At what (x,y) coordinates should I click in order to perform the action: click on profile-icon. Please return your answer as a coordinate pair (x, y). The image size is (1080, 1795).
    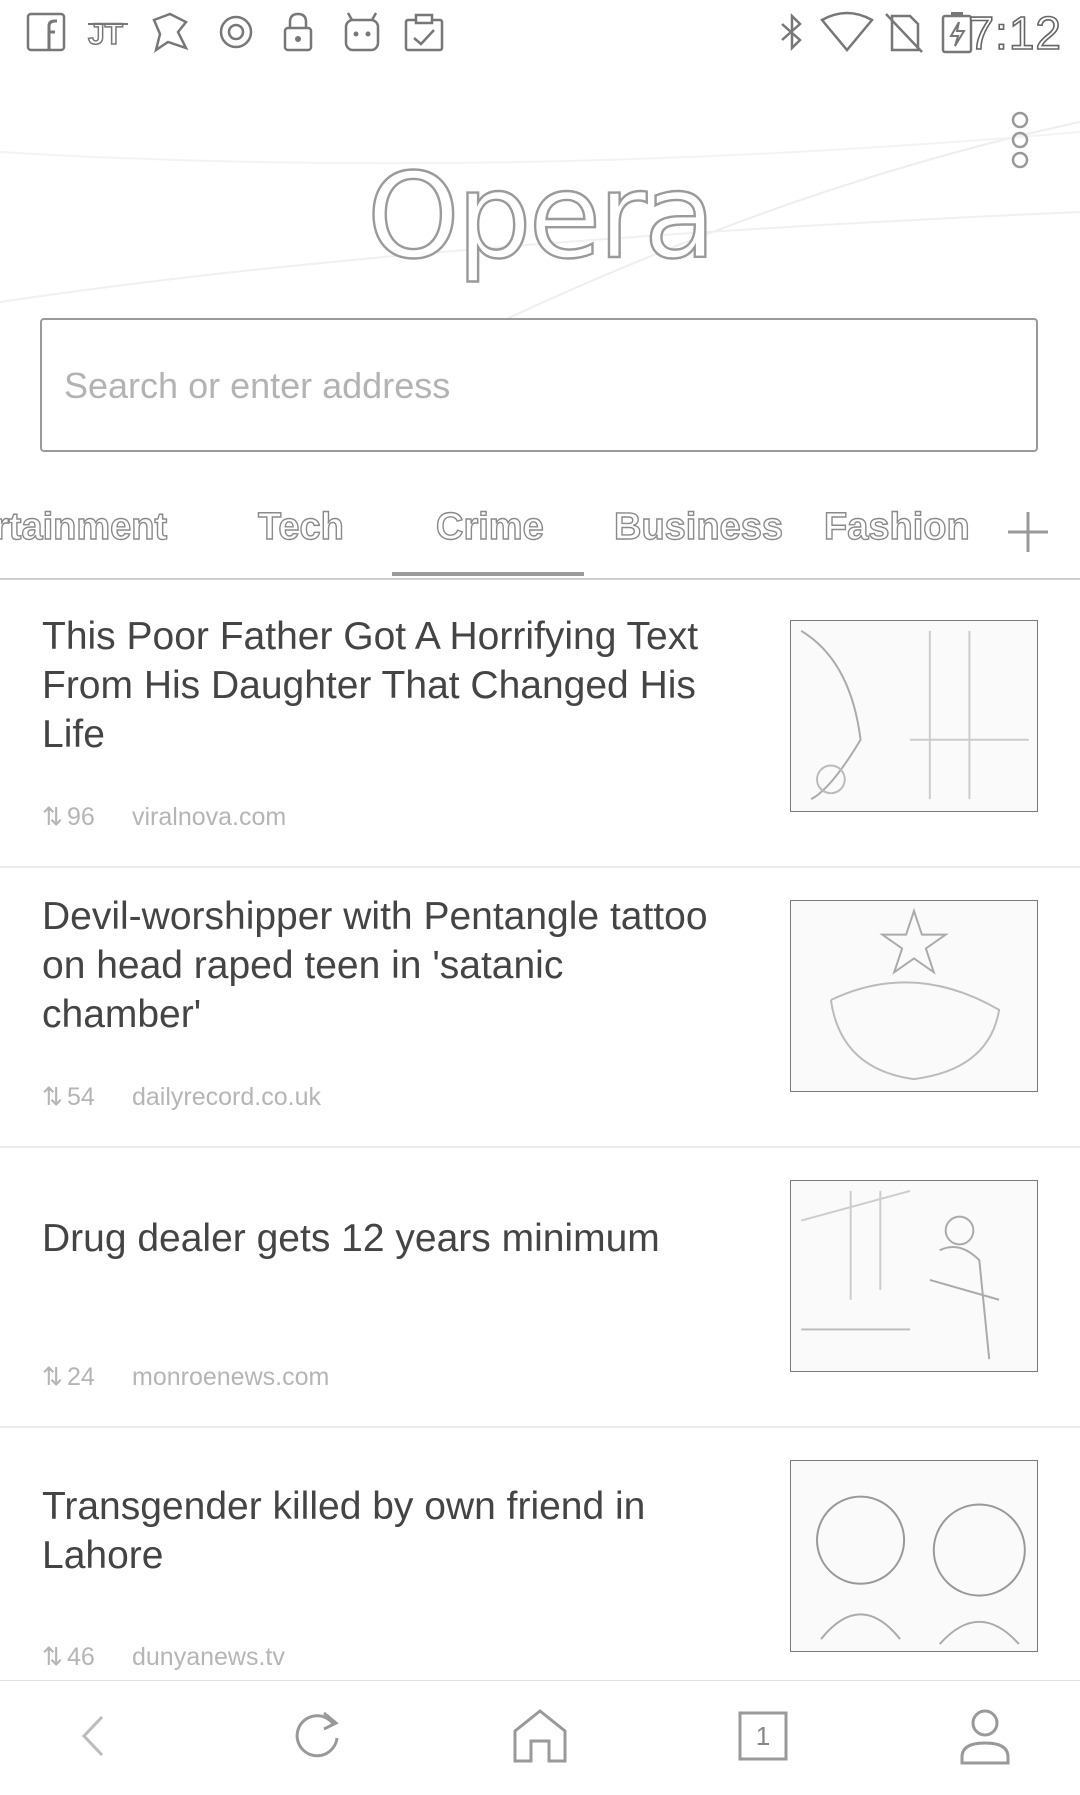
    Looking at the image, I should click on (985, 1737).